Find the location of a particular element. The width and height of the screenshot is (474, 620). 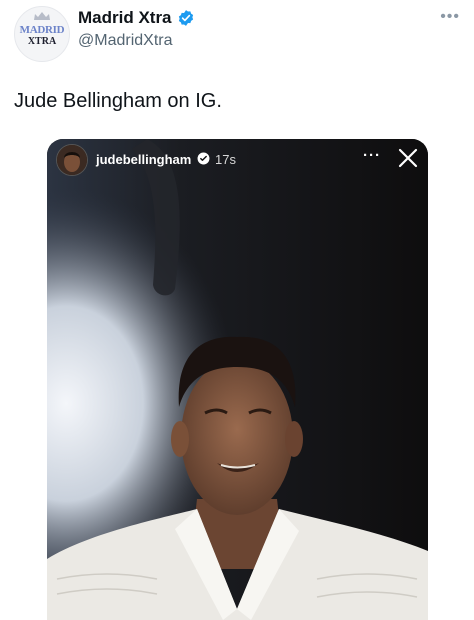

account-avatar: MADRID XTRA is located at coordinates (42, 34).